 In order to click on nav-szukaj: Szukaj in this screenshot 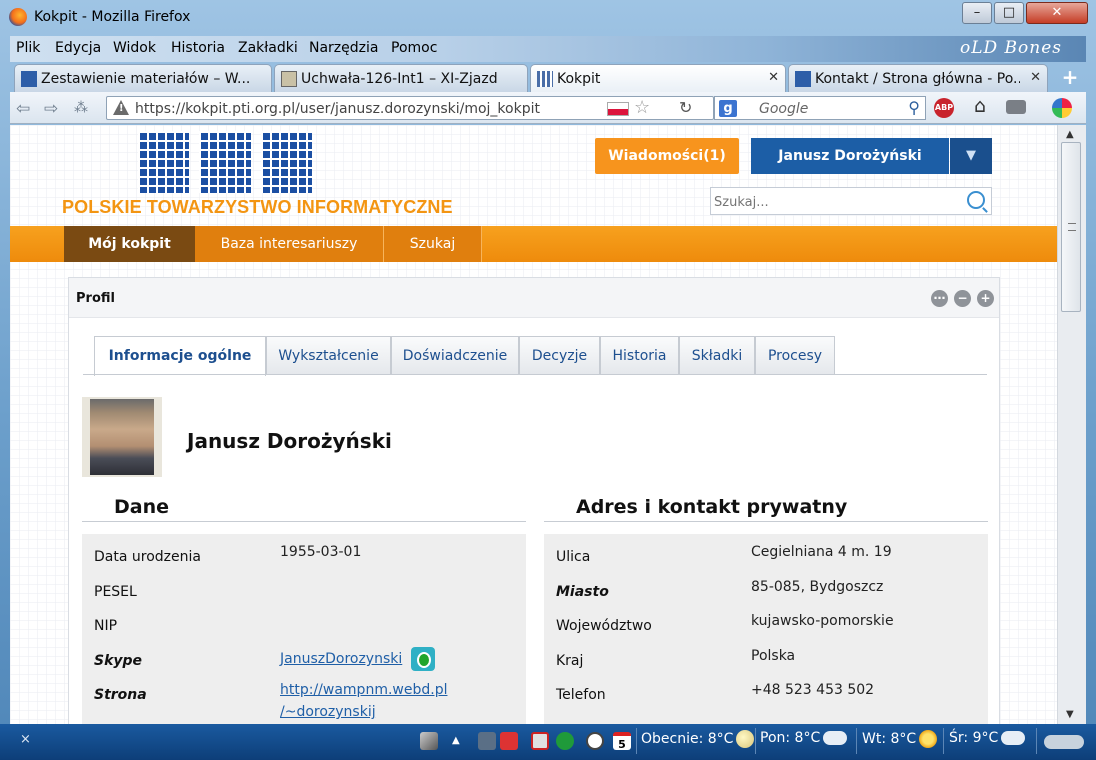, I will do `click(433, 244)`.